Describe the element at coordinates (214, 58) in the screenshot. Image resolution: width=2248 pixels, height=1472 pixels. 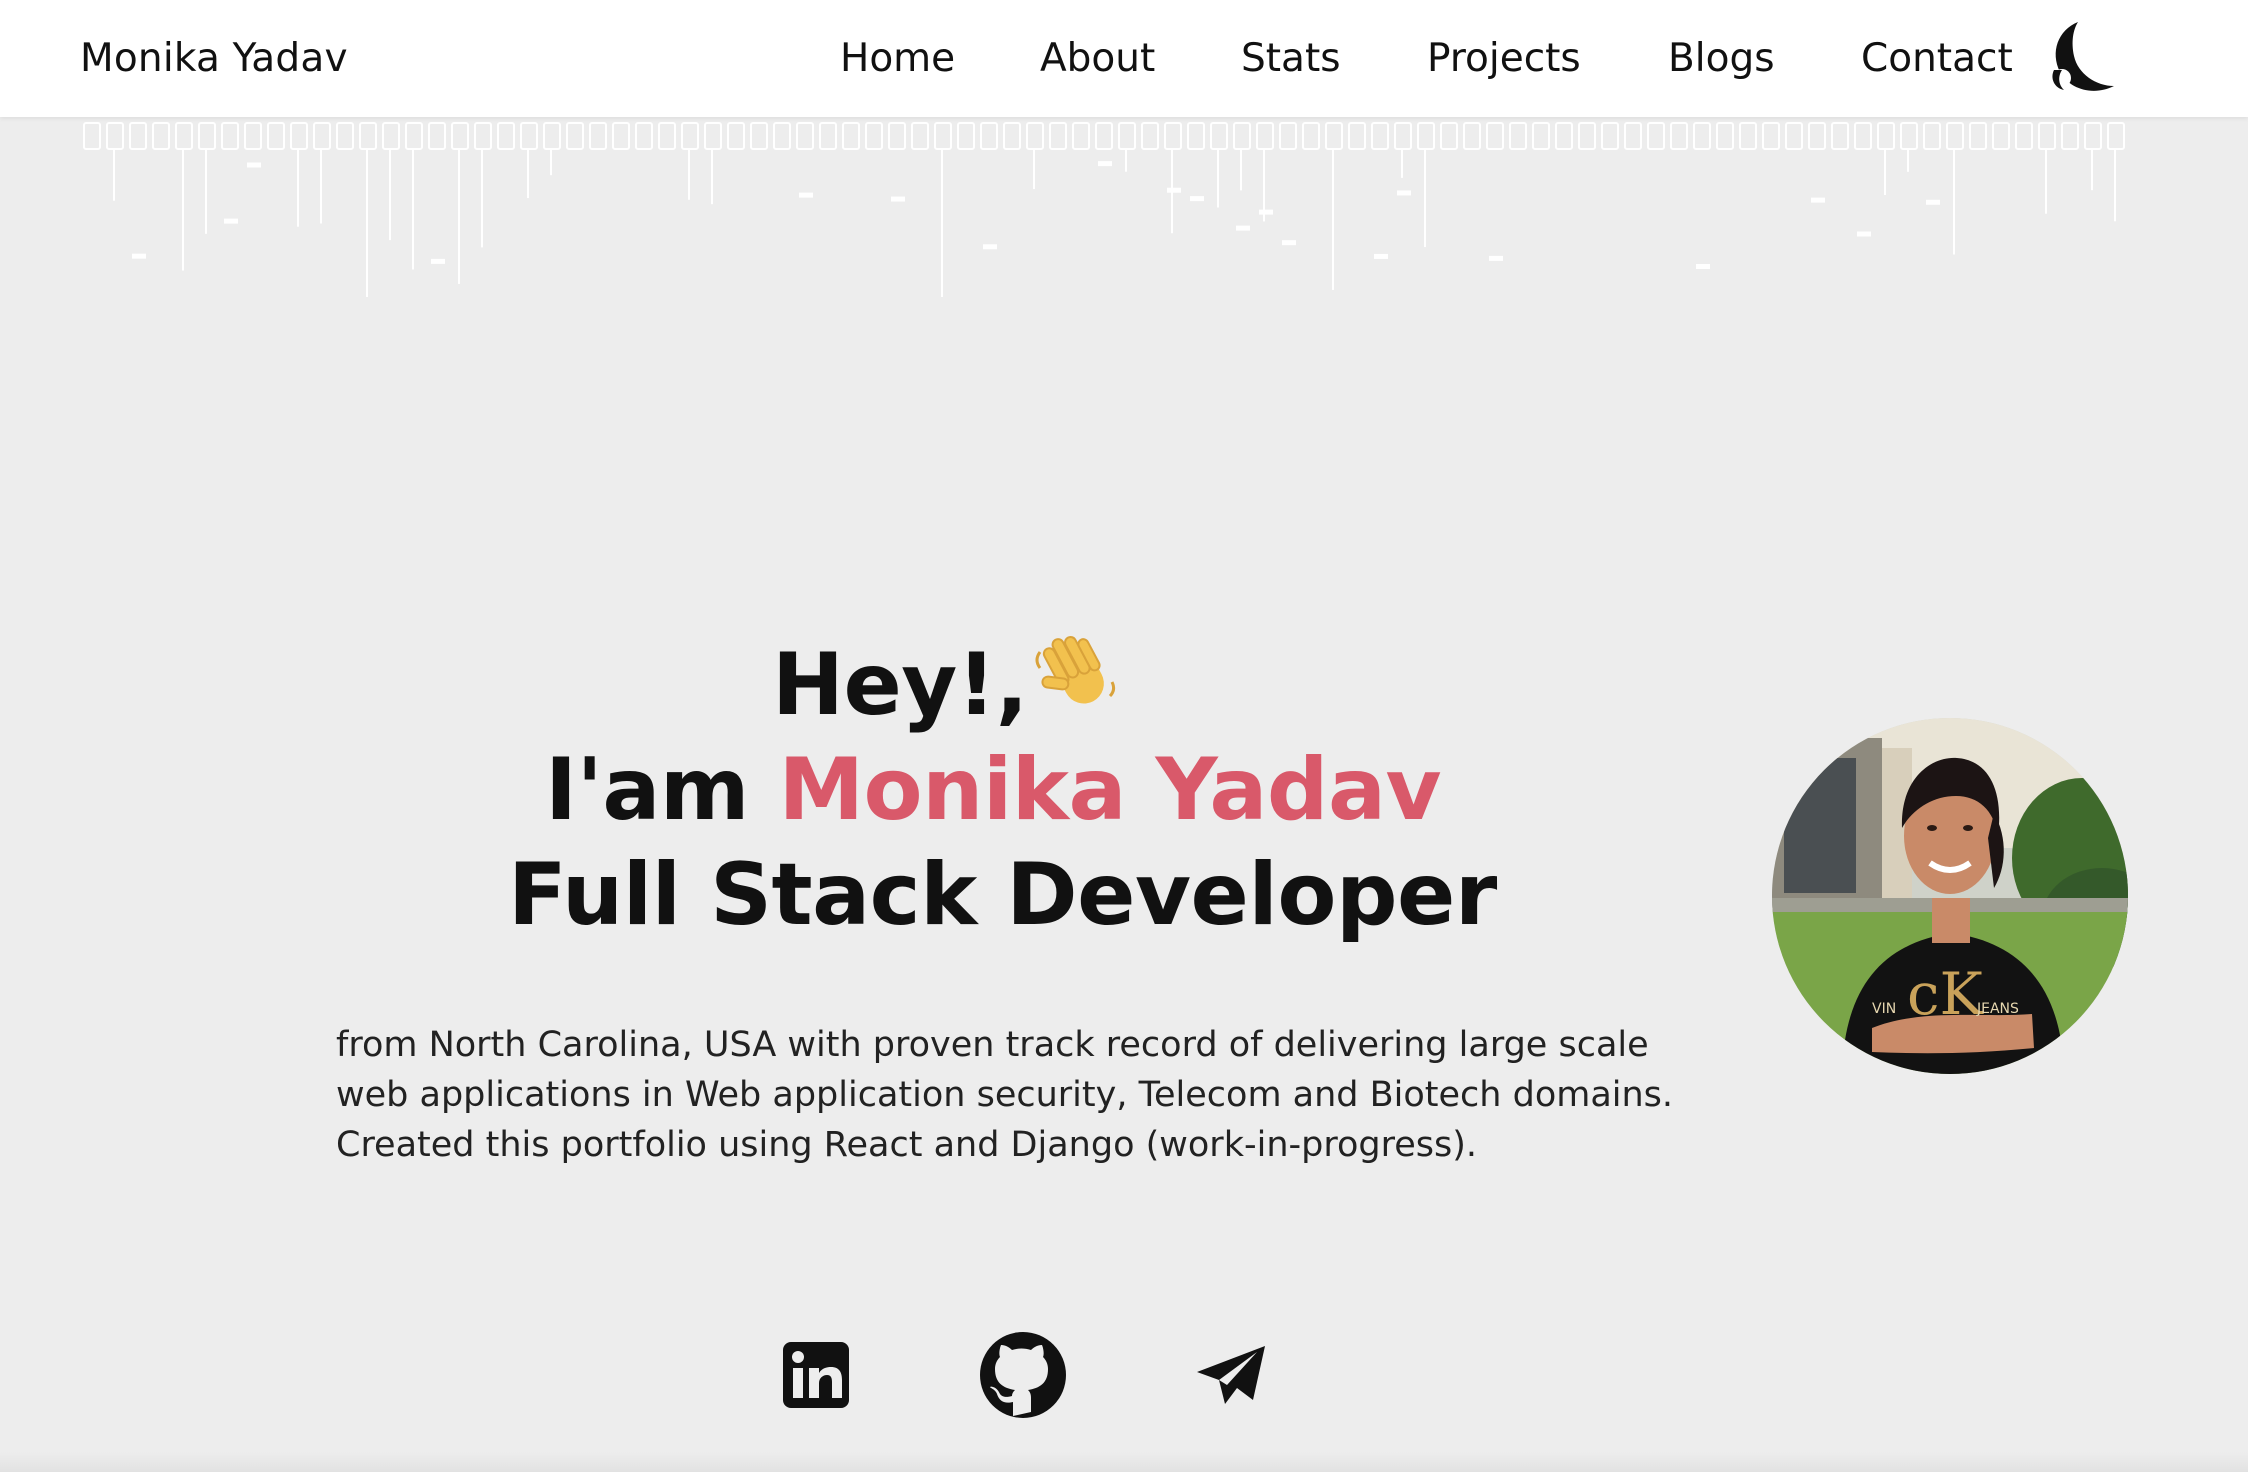
I see `brand-logo-text: Monika Yadav` at that location.